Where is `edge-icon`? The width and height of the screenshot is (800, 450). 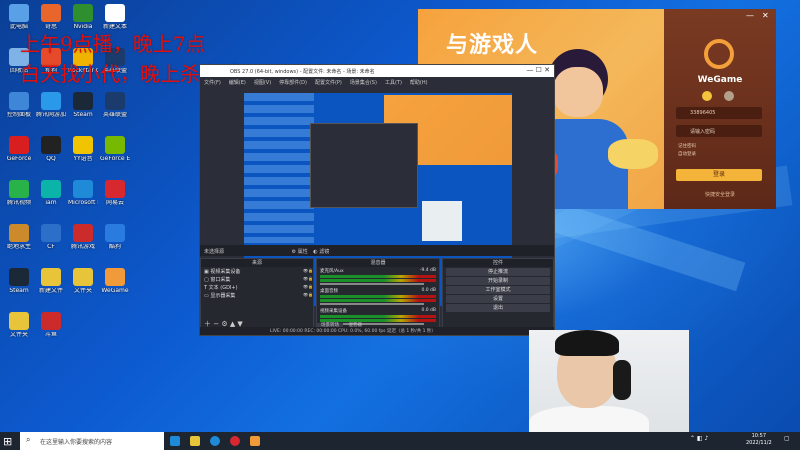
edge-icon is located at coordinates (215, 441).